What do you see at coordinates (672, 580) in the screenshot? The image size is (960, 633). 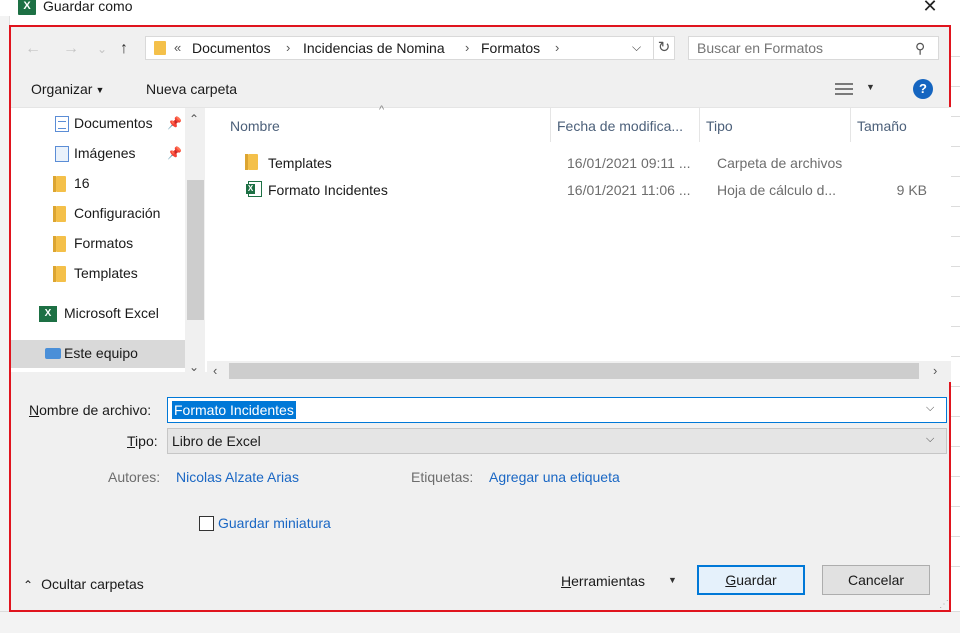 I see `tools-caret-icon: ▼` at bounding box center [672, 580].